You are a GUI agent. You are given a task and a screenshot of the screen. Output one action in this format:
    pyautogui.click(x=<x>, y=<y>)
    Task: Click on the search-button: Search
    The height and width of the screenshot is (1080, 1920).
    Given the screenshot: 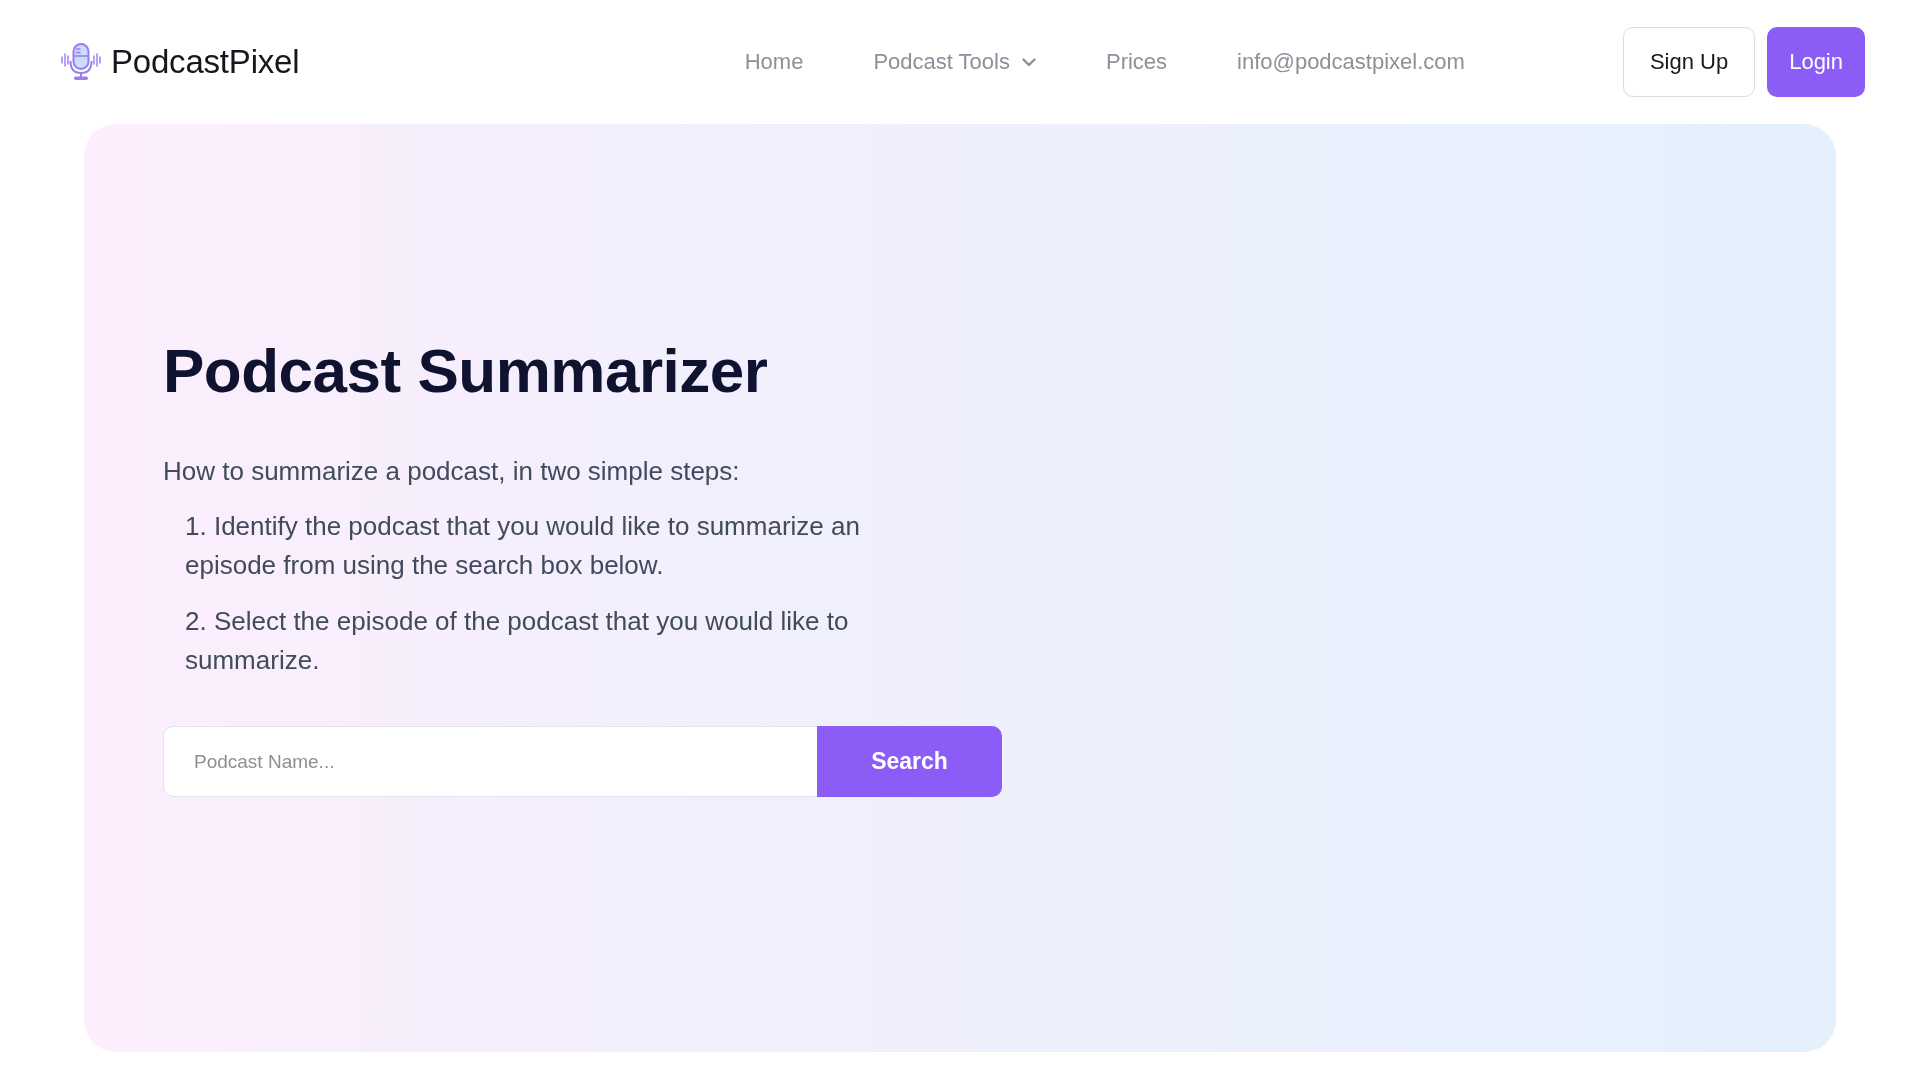 What is the action you would take?
    pyautogui.click(x=909, y=762)
    